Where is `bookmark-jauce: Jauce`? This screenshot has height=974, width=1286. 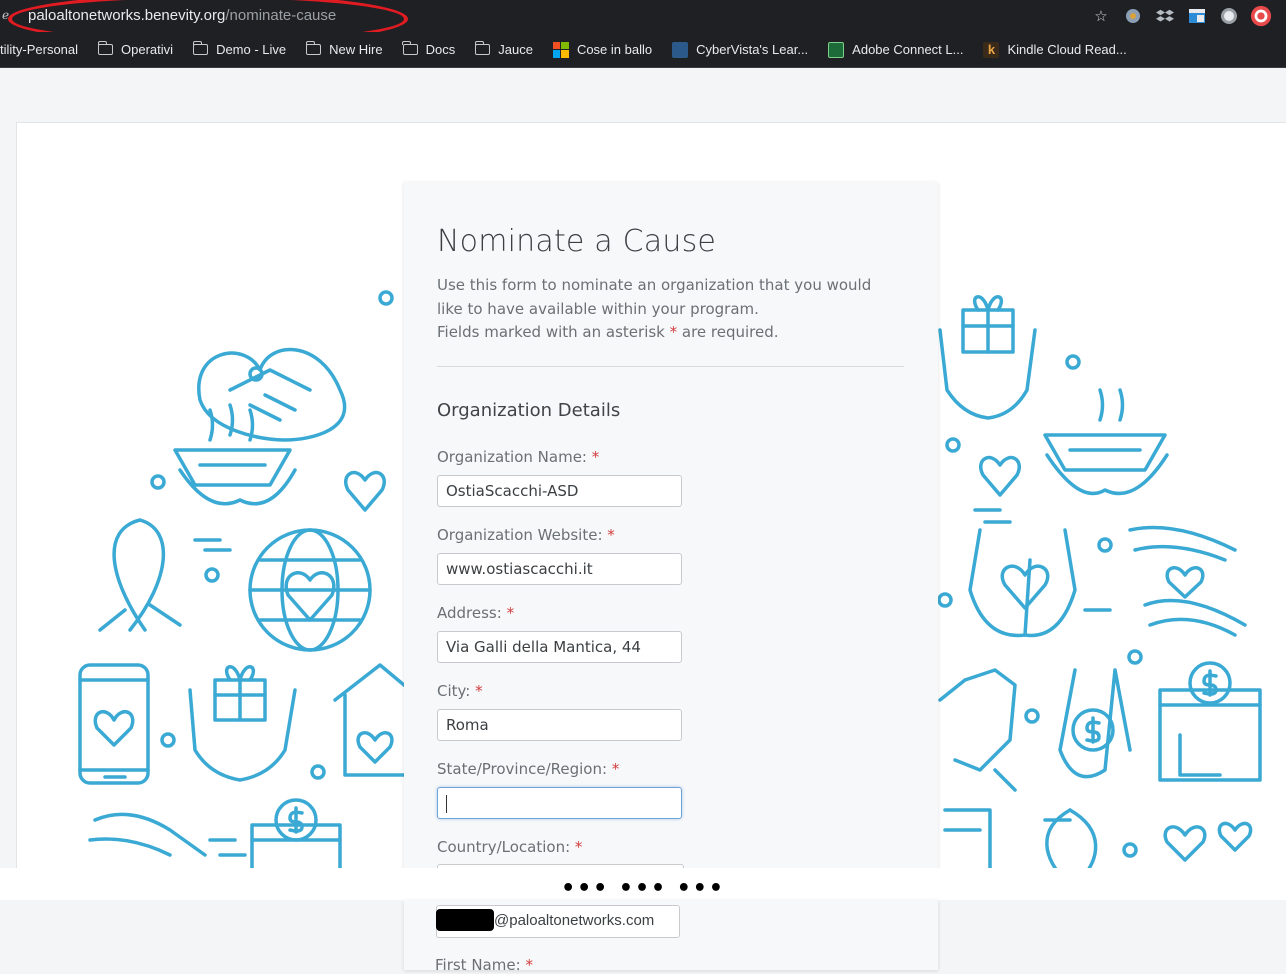
bookmark-jauce: Jauce is located at coordinates (503, 49).